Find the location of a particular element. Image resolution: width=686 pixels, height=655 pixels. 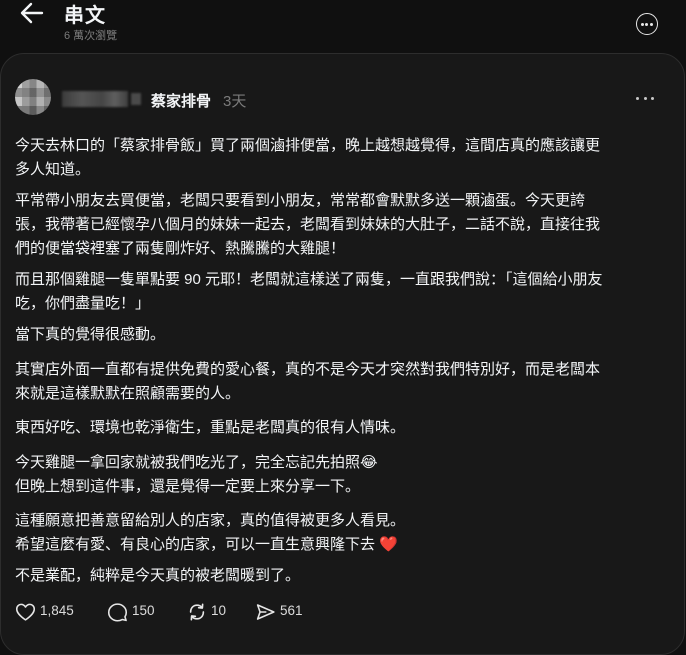

post-paragraph: 當下真的覺得很感動。 is located at coordinates (90, 334).